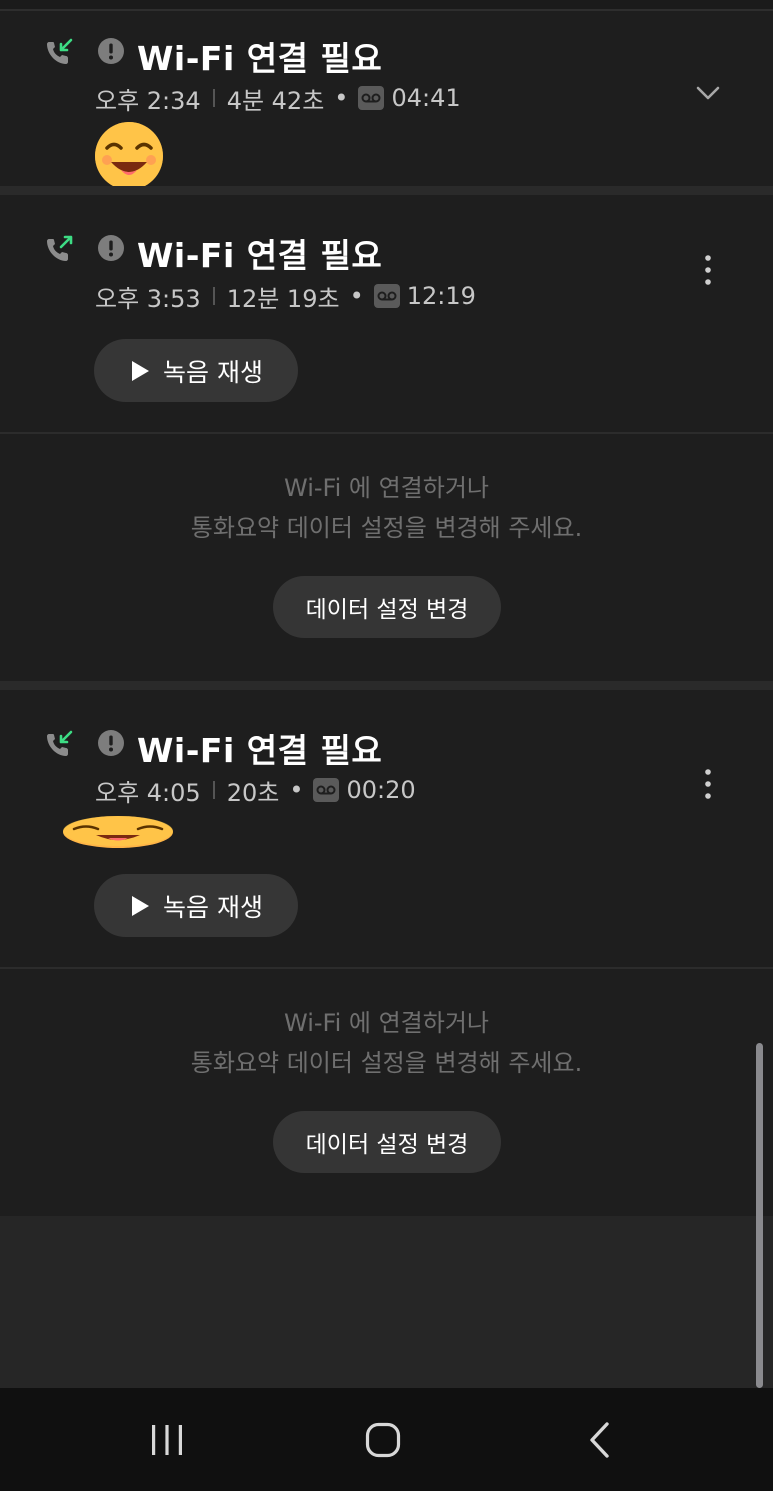 This screenshot has height=1491, width=773. What do you see at coordinates (426, 98) in the screenshot?
I see `recording-length: 04:41` at bounding box center [426, 98].